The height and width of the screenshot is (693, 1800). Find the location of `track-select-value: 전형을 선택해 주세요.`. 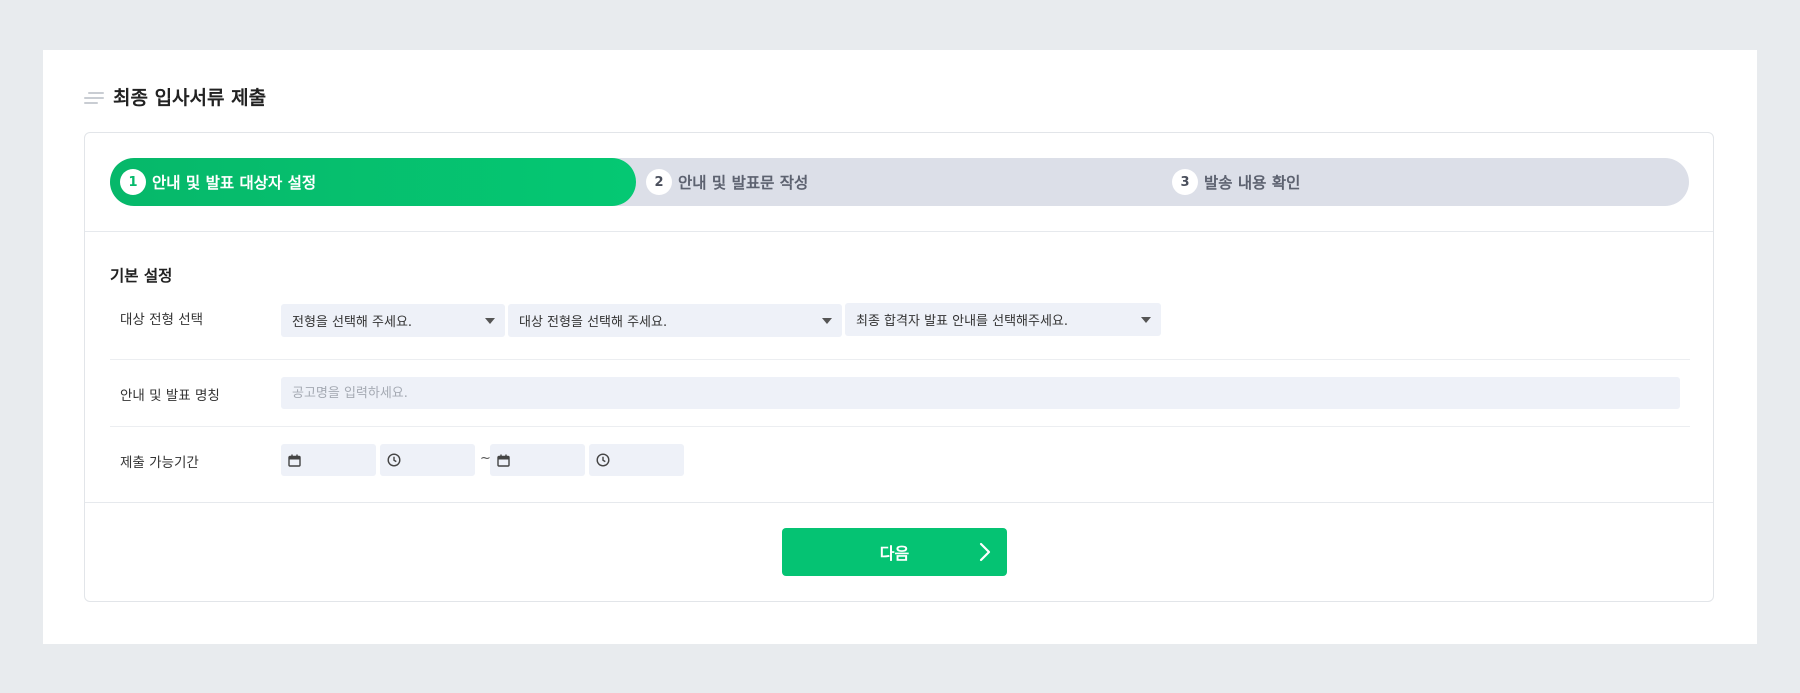

track-select-value: 전형을 선택해 주세요. is located at coordinates (352, 322).